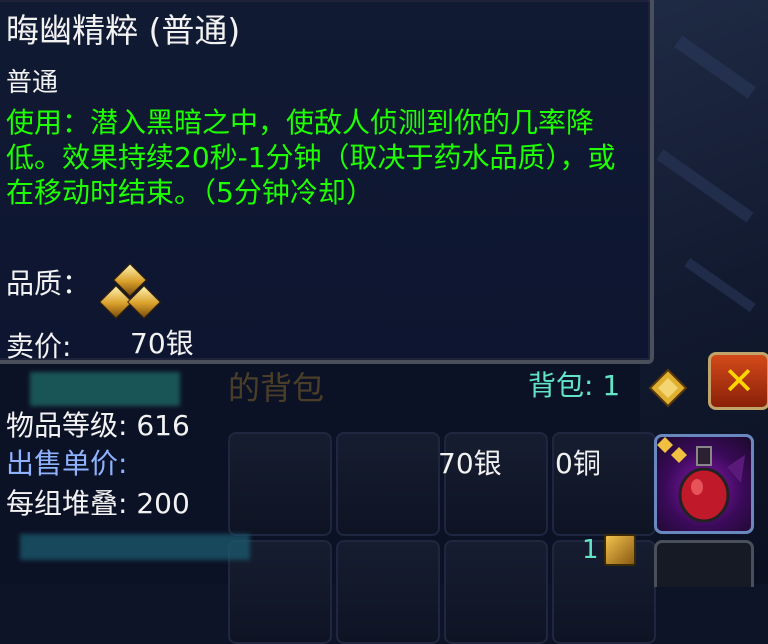 The height and width of the screenshot is (644, 768). I want to click on close-icon: ✕, so click(739, 381).